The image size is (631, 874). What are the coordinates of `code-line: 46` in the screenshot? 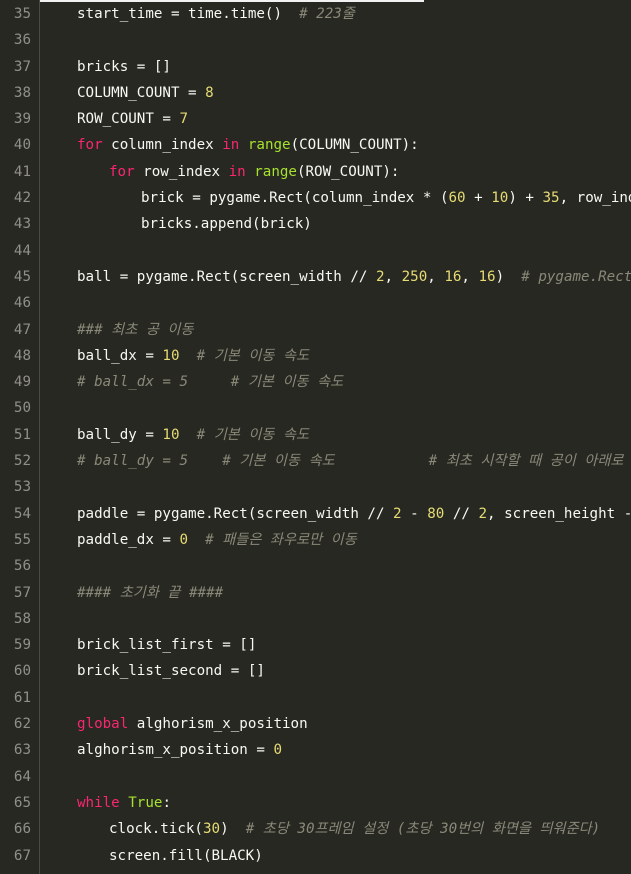 It's located at (315, 303).